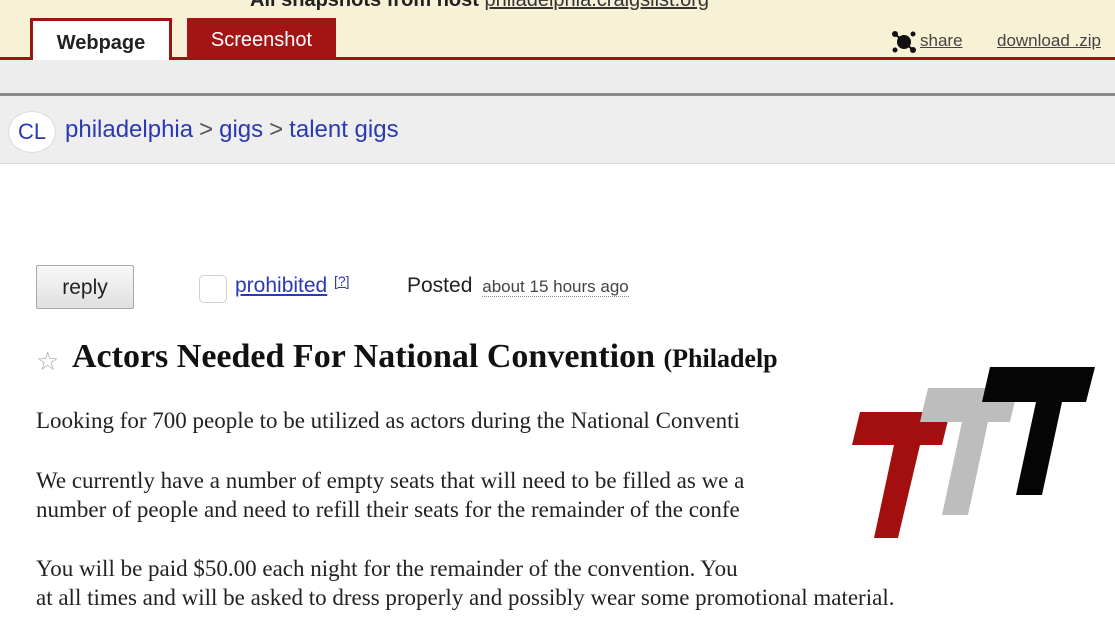  Describe the element at coordinates (941, 41) in the screenshot. I see `share-link: share` at that location.